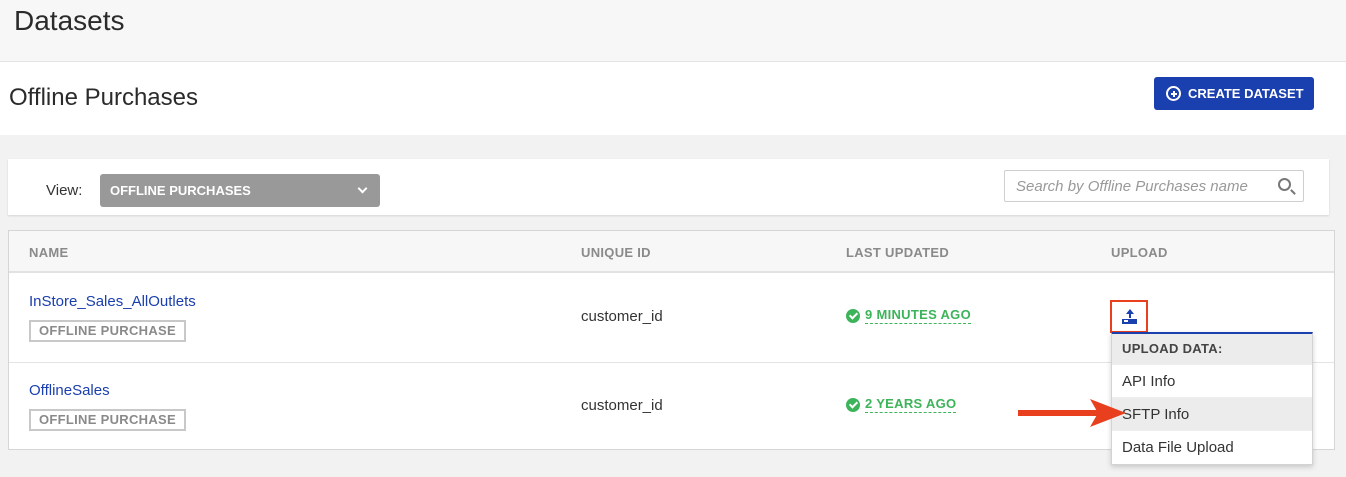  I want to click on dataset-name-link: OfflineSales, so click(69, 390).